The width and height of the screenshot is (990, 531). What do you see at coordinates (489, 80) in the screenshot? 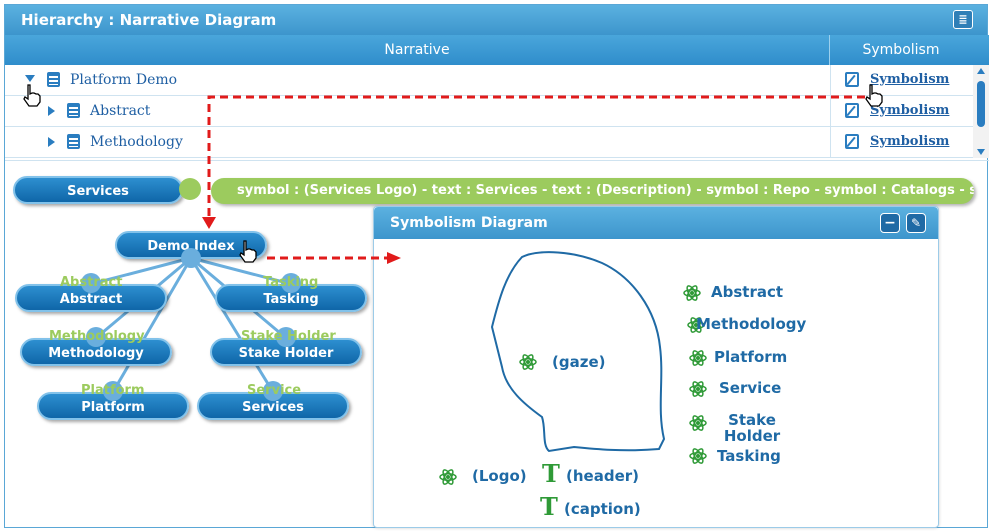
I see `table-row: Platform Demo Symbolism` at bounding box center [489, 80].